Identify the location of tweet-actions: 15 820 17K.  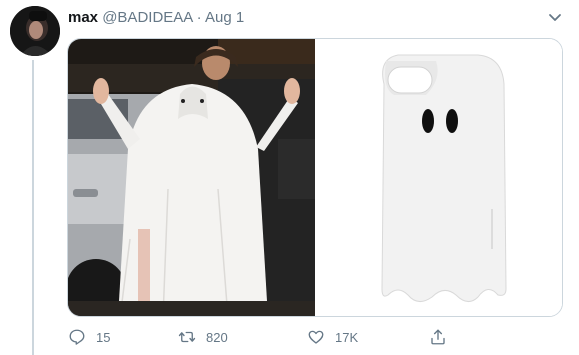
(278, 337).